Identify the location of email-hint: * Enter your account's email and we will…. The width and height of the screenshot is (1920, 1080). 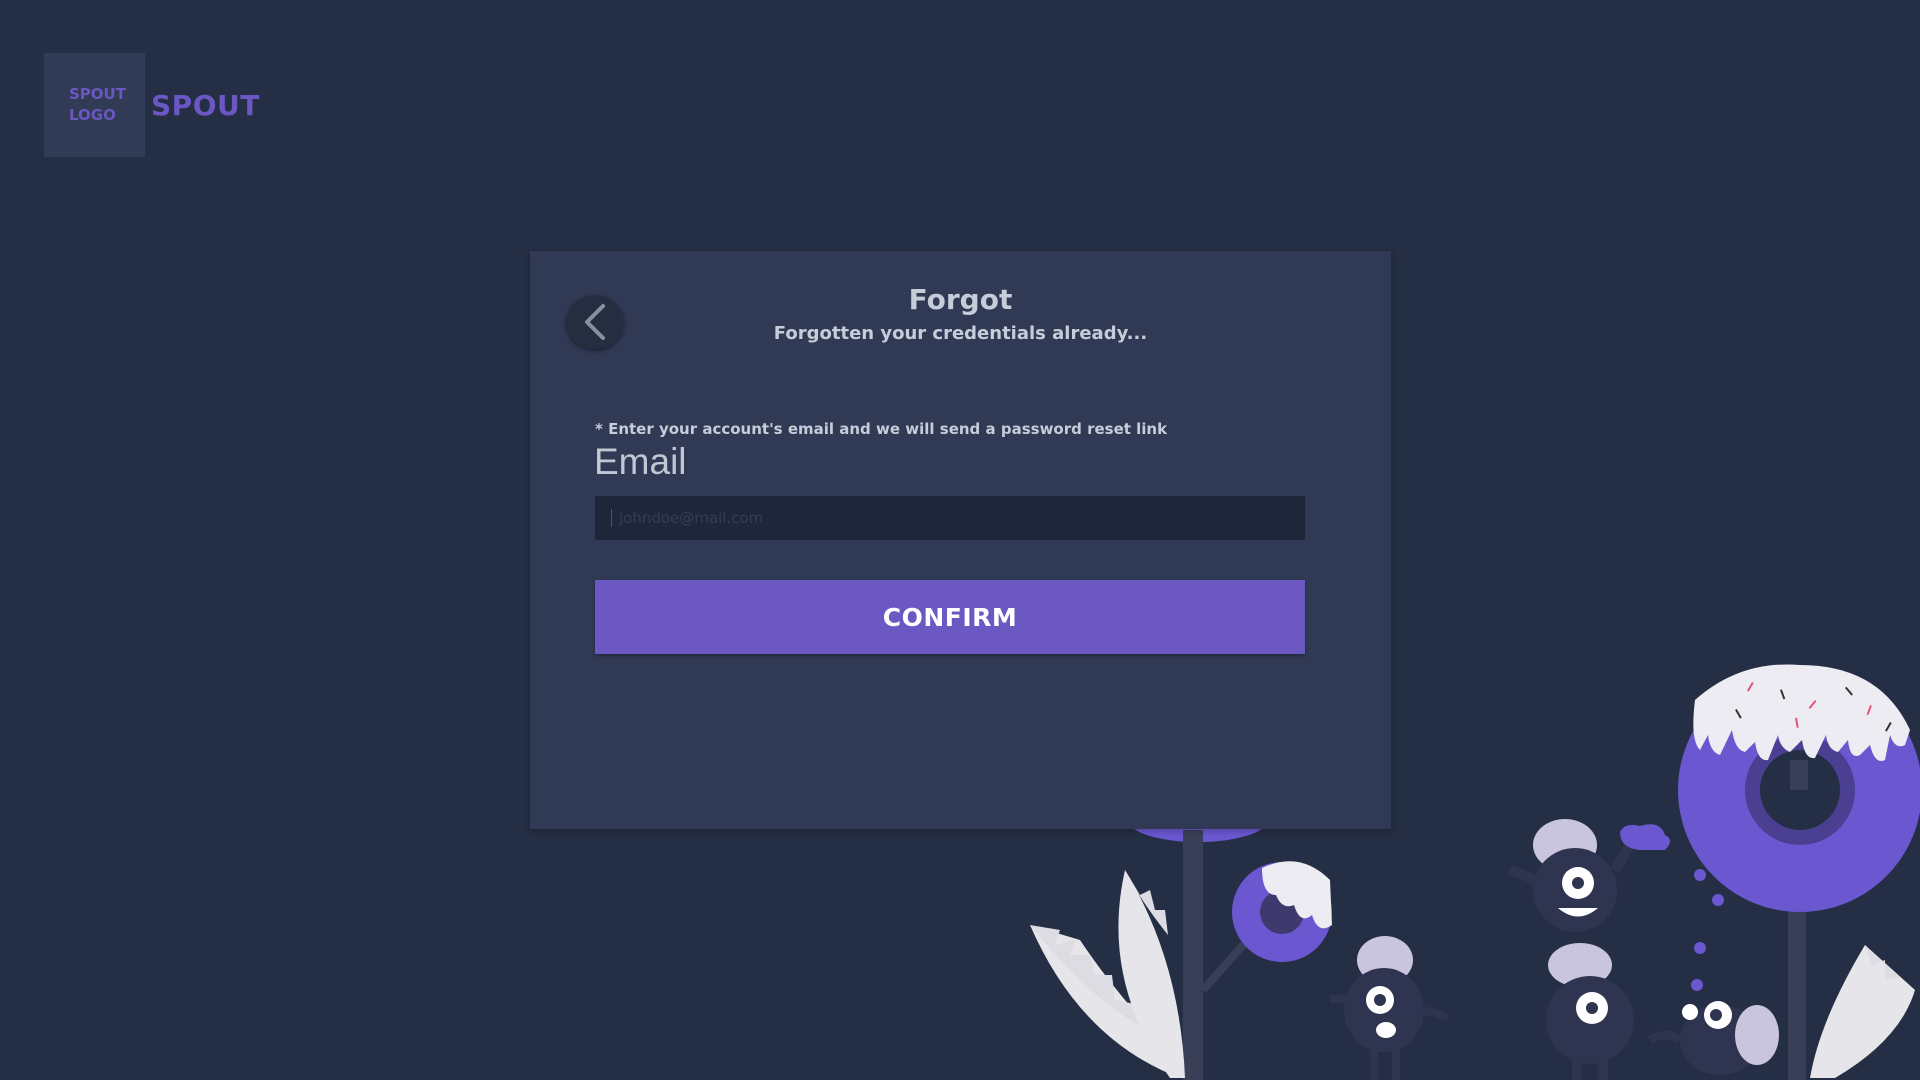
(881, 429).